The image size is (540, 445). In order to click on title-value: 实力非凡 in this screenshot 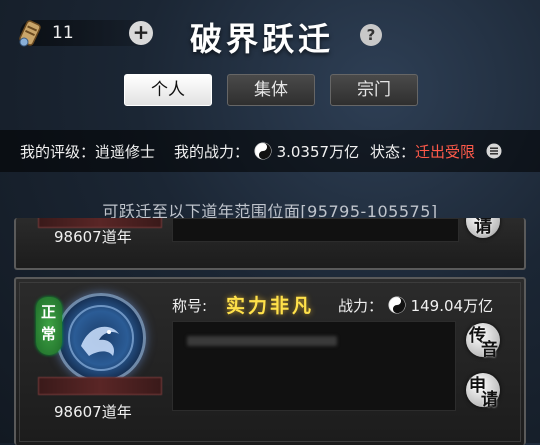, I will do `click(270, 306)`.